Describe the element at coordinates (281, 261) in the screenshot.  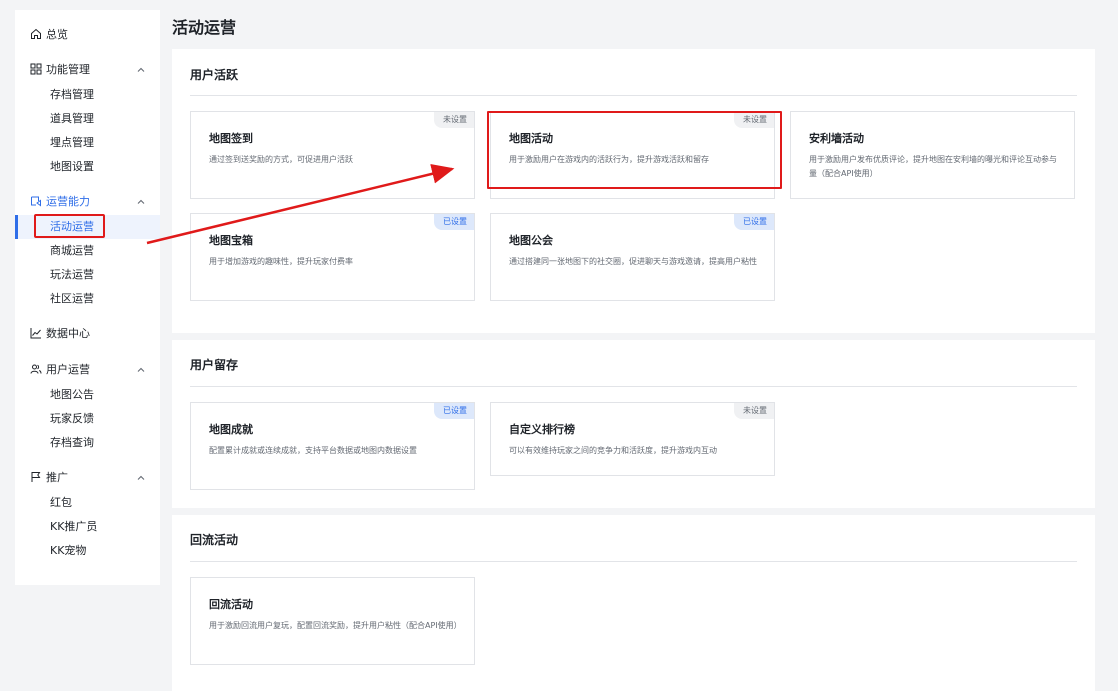
I see `card-description: 用于增加游戏的趣味性，提升玩家付费率` at that location.